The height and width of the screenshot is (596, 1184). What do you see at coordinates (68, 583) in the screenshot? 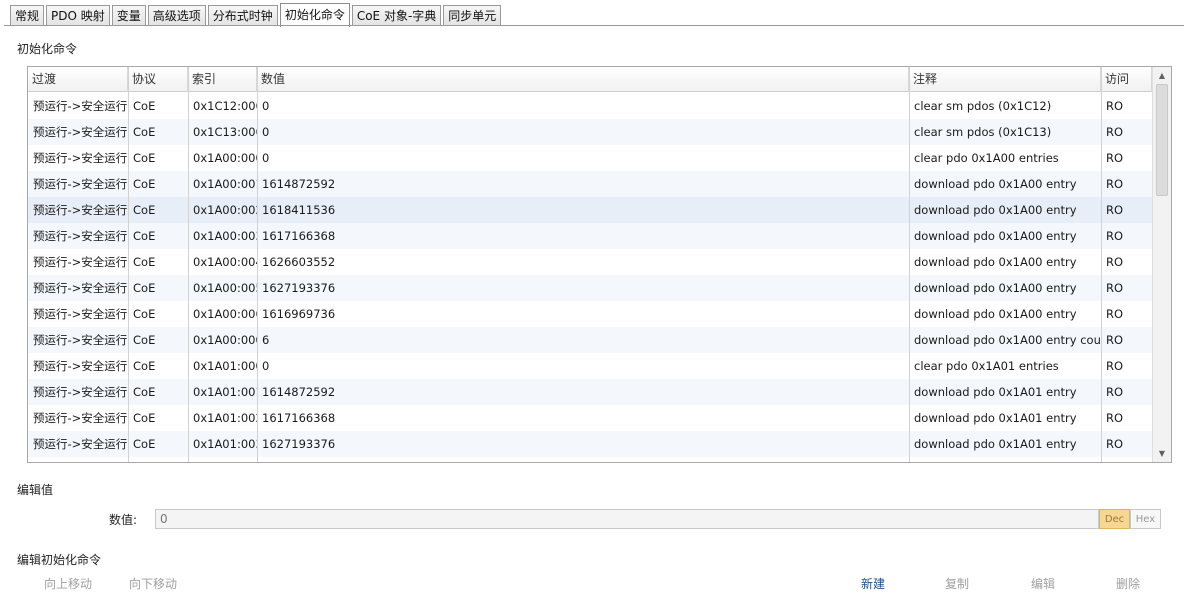
I see `move-up-button: 向上移动` at bounding box center [68, 583].